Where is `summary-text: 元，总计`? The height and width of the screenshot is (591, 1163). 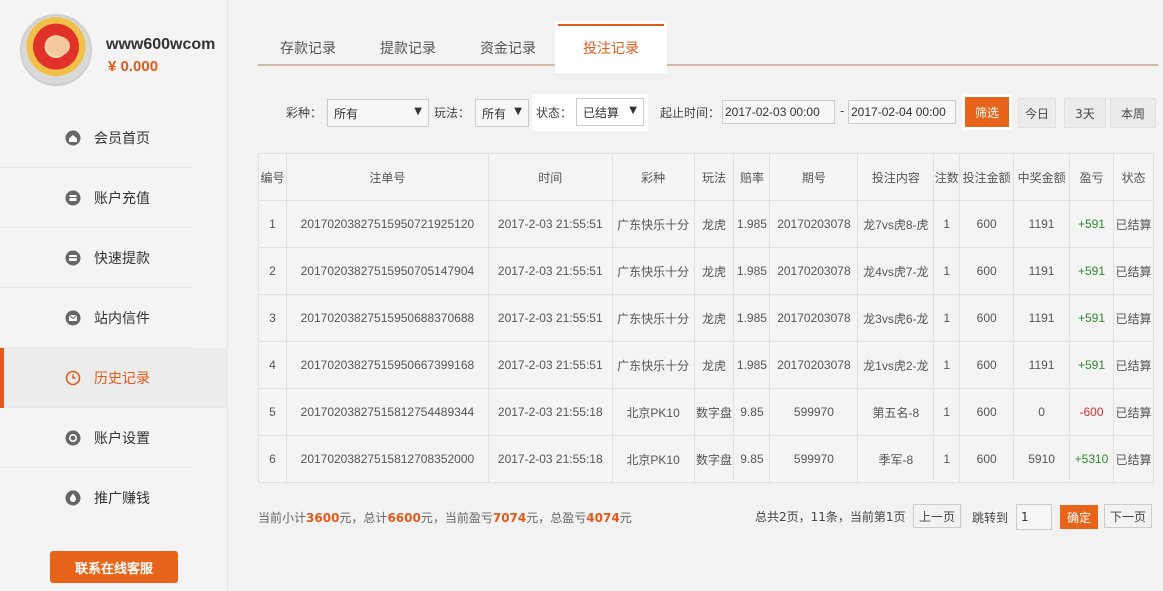
summary-text: 元，总计 is located at coordinates (363, 518).